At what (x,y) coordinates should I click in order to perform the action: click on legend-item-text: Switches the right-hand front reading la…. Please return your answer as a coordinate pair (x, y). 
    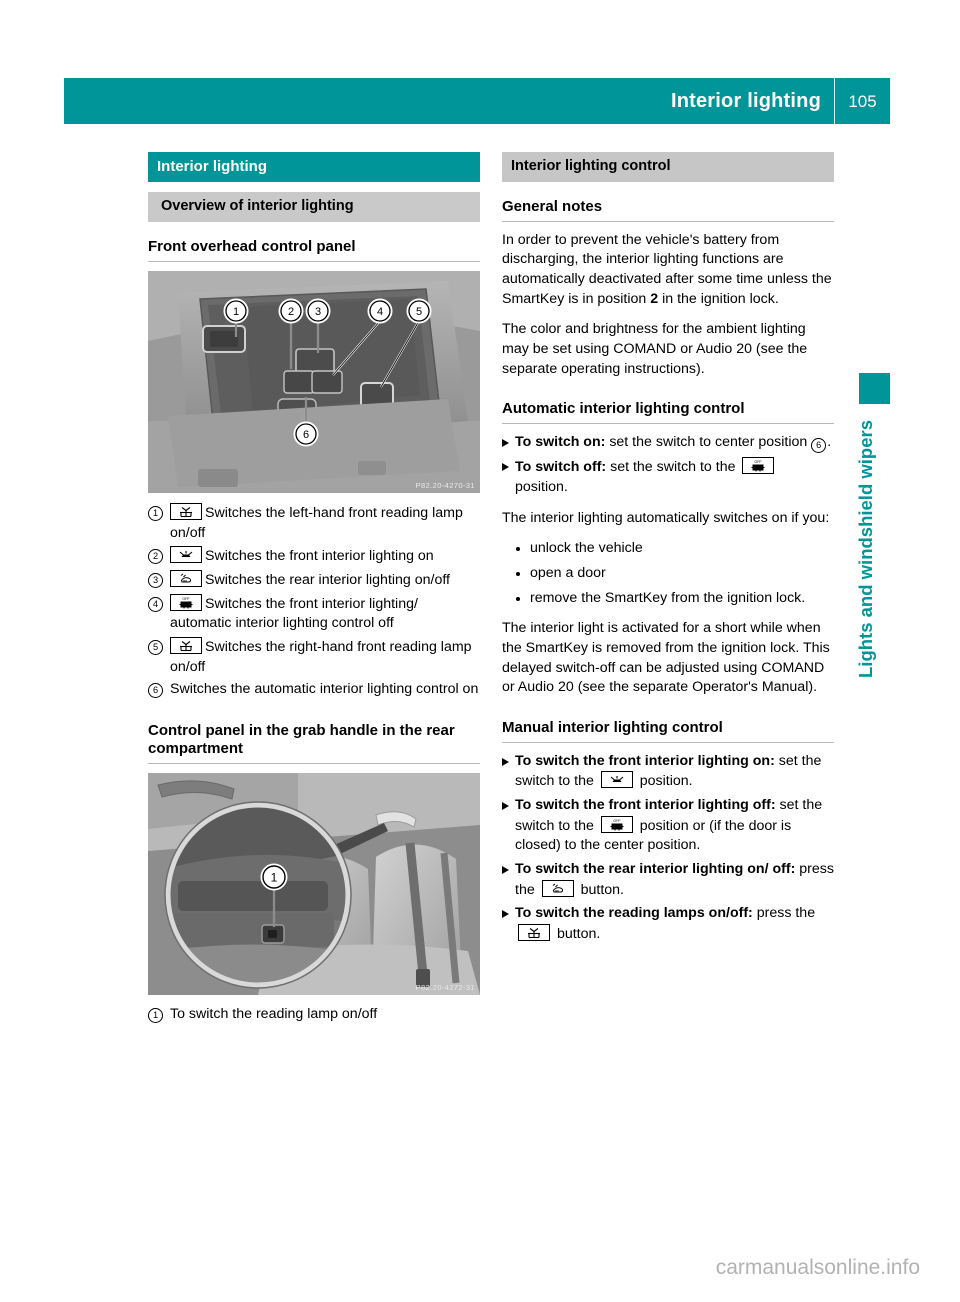
    Looking at the image, I should click on (325, 656).